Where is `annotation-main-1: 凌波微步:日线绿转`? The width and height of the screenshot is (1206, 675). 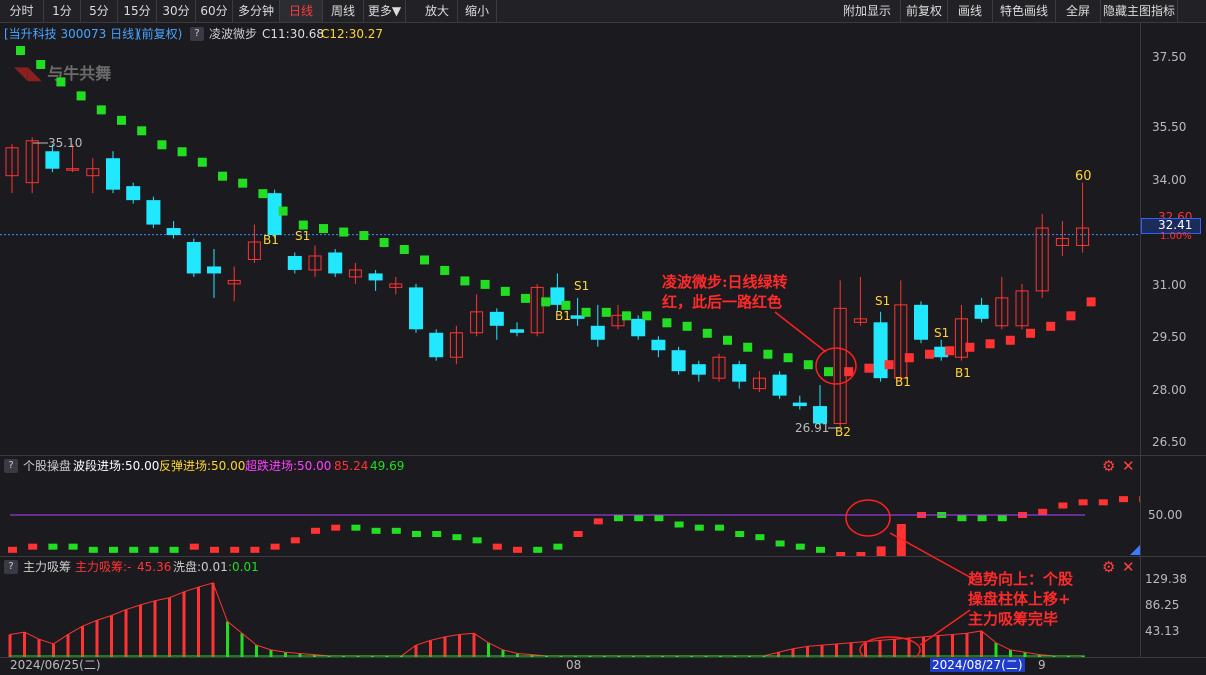 annotation-main-1: 凌波微步:日线绿转 is located at coordinates (725, 282).